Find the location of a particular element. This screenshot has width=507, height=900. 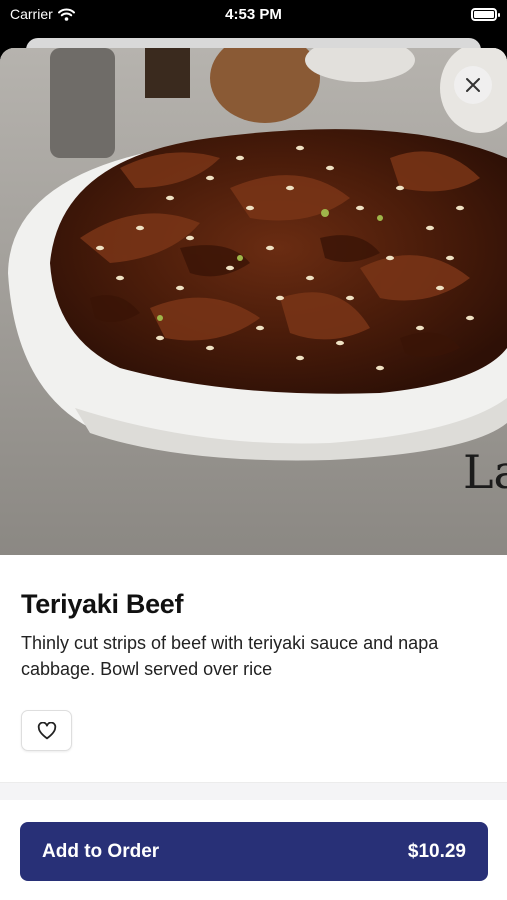

item-title: Teriyaki Beef is located at coordinates (102, 604).